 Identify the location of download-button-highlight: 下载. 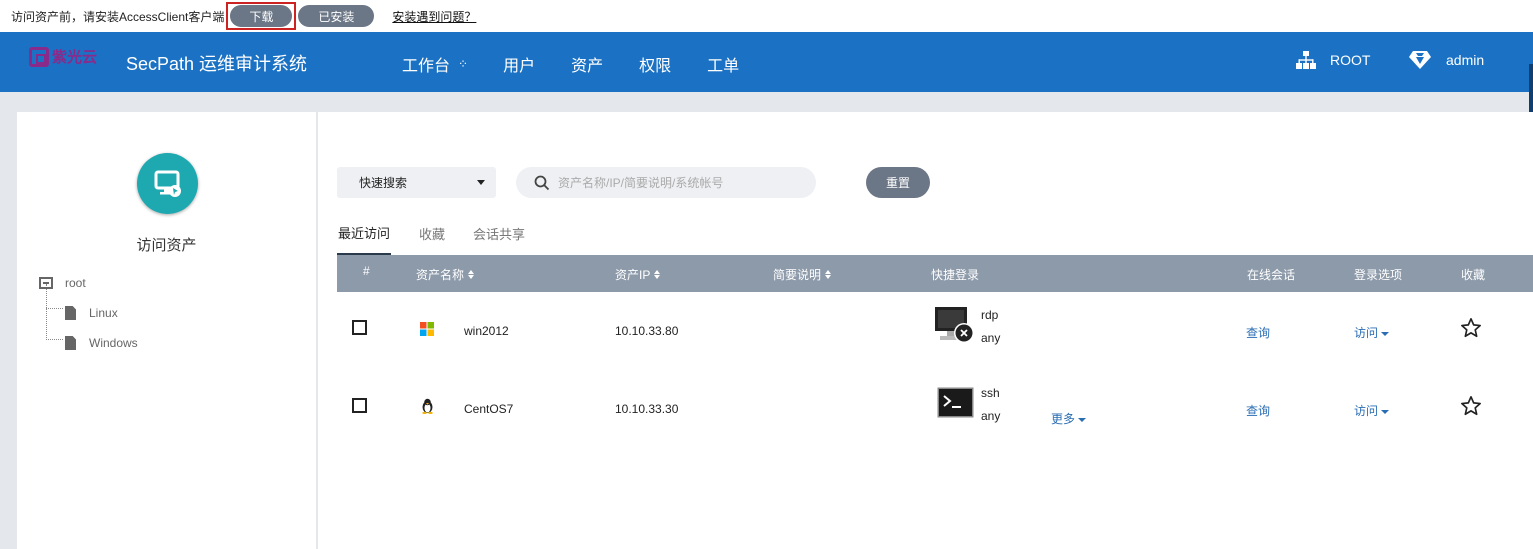
(261, 16).